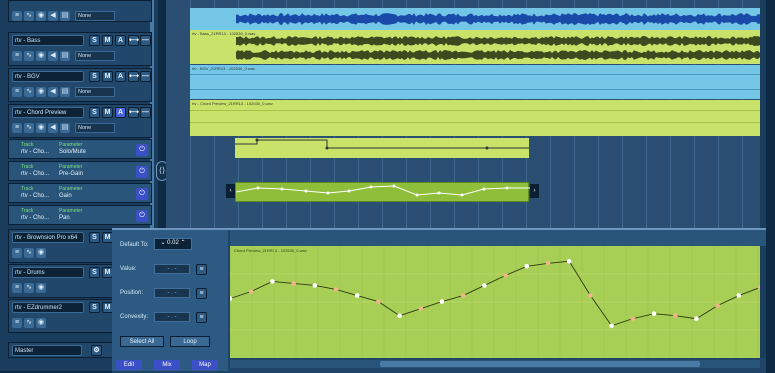 The image size is (775, 373). I want to click on automation-param-track: Track rtv - Cho... Parameter Pan ⏻, so click(80, 215).